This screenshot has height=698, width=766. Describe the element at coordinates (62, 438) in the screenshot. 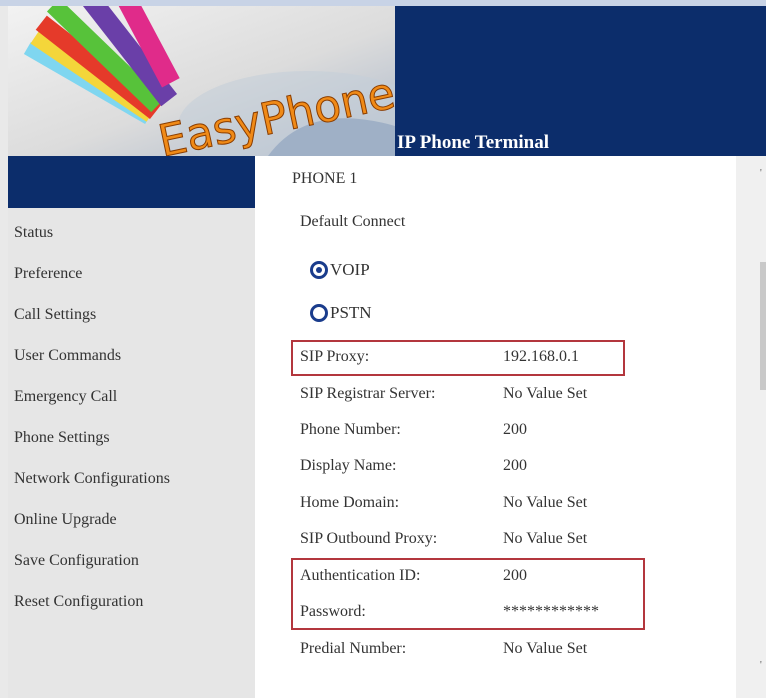

I see `sidebar-item-phone-settings: Phone Settings` at that location.